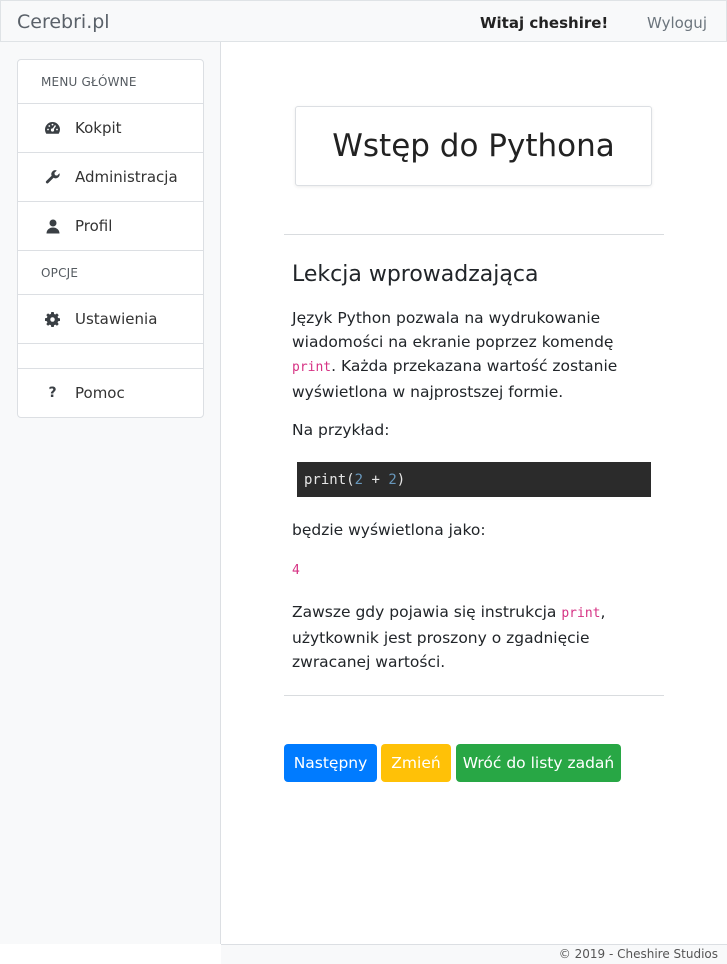 The image size is (727, 964). Describe the element at coordinates (98, 128) in the screenshot. I see `sidebar-item-label: Kokpit` at that location.